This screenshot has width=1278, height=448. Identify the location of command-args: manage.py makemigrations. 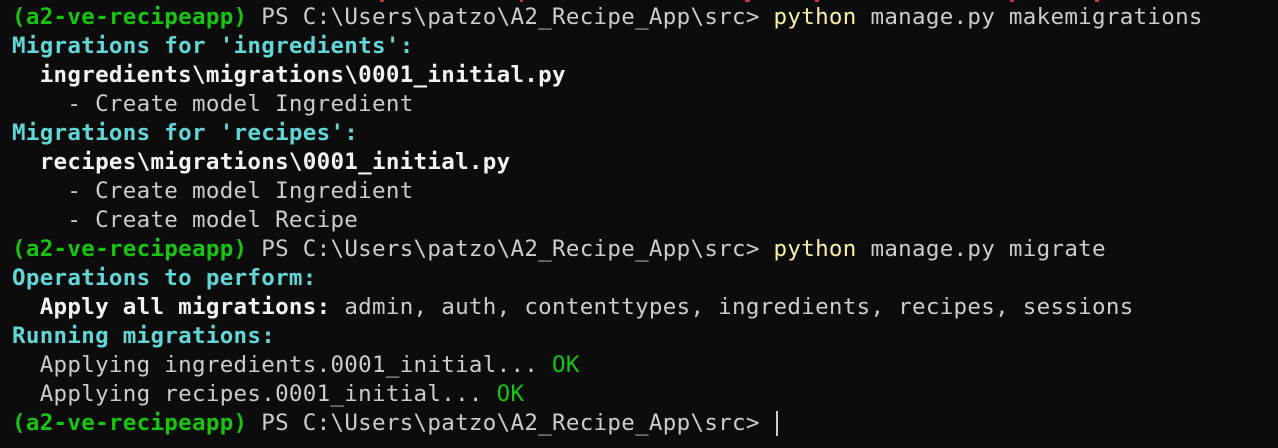
(1029, 17).